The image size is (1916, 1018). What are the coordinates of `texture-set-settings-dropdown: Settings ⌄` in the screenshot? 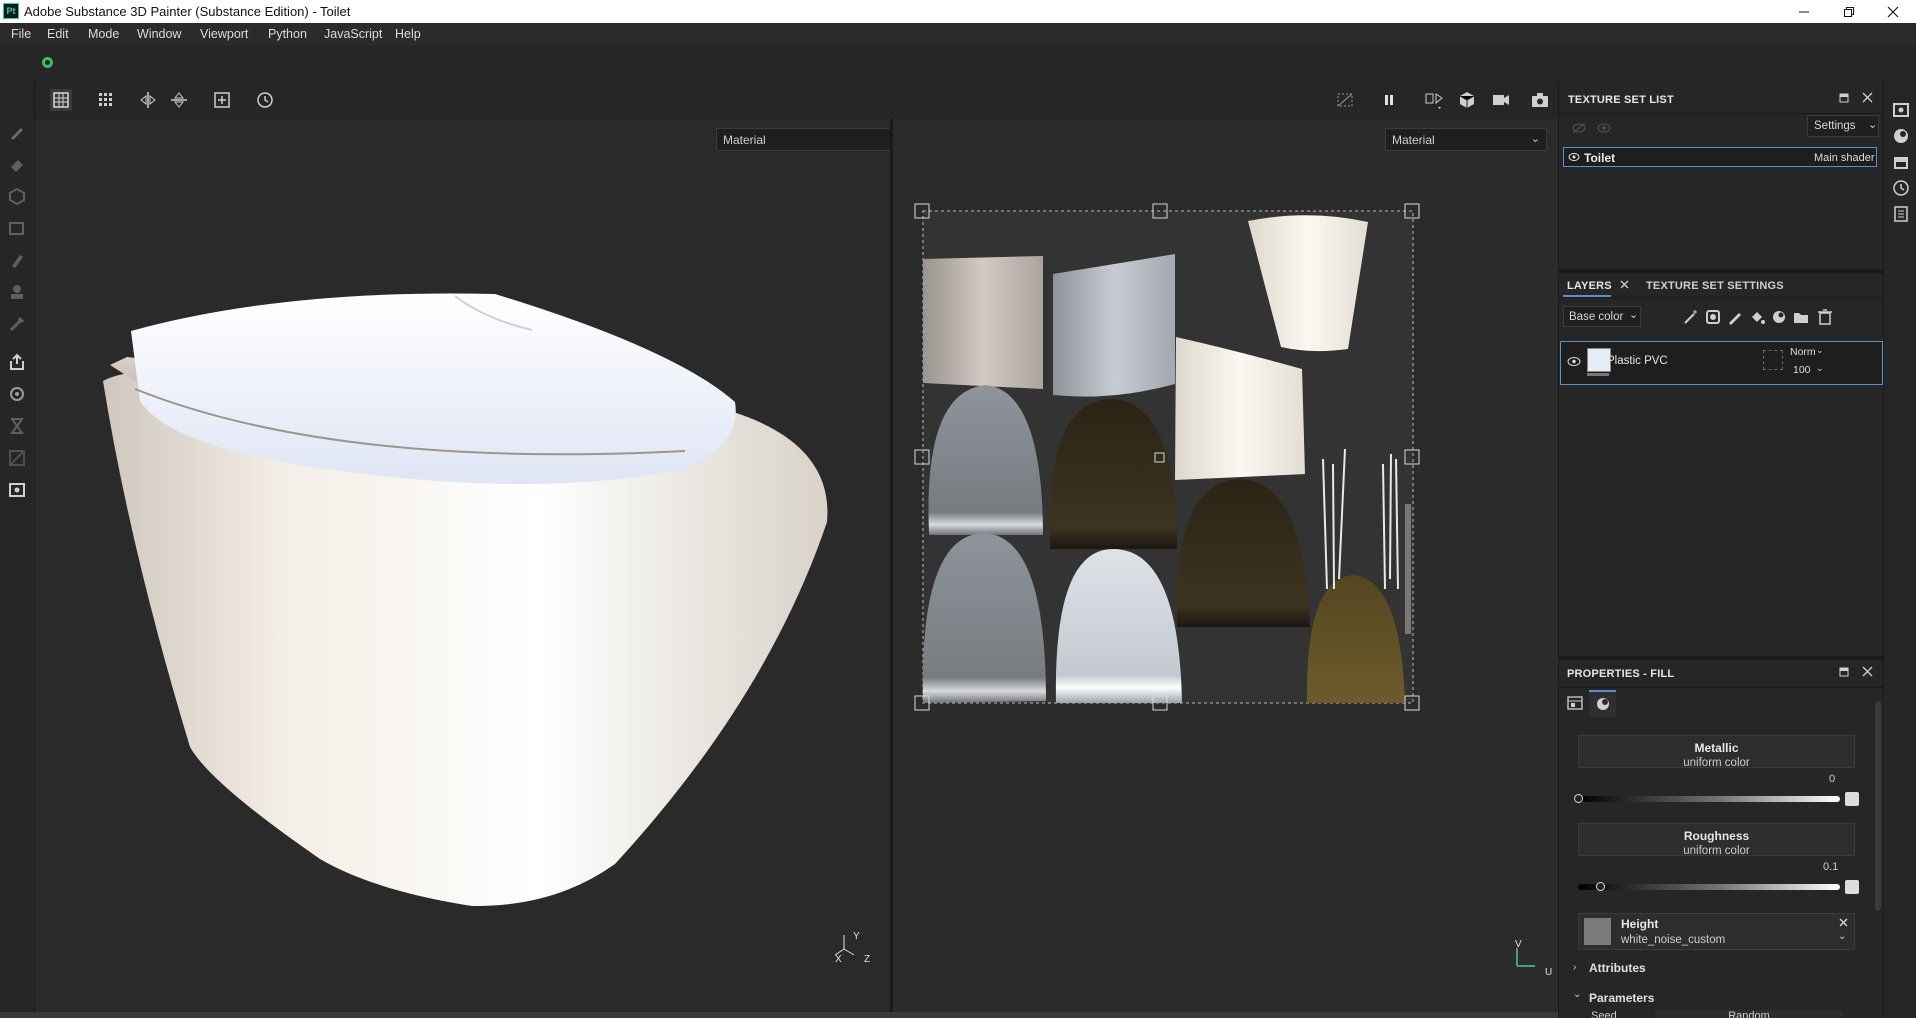 It's located at (1843, 126).